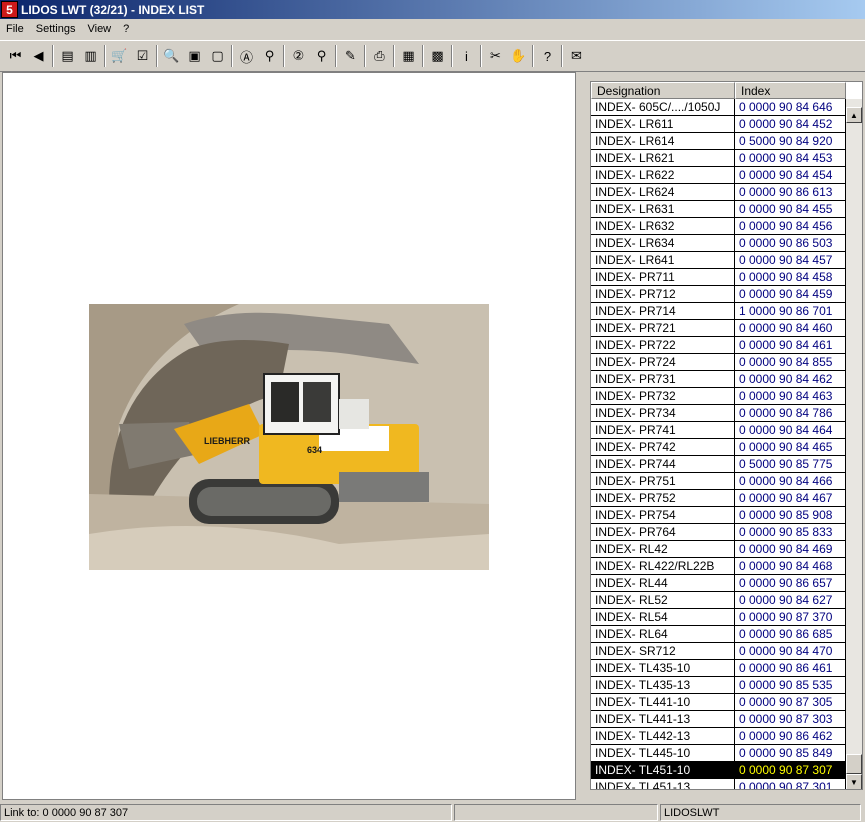 Image resolution: width=865 pixels, height=822 pixels. What do you see at coordinates (790, 328) in the screenshot?
I see `row-index: 0 0000 90 84 460` at bounding box center [790, 328].